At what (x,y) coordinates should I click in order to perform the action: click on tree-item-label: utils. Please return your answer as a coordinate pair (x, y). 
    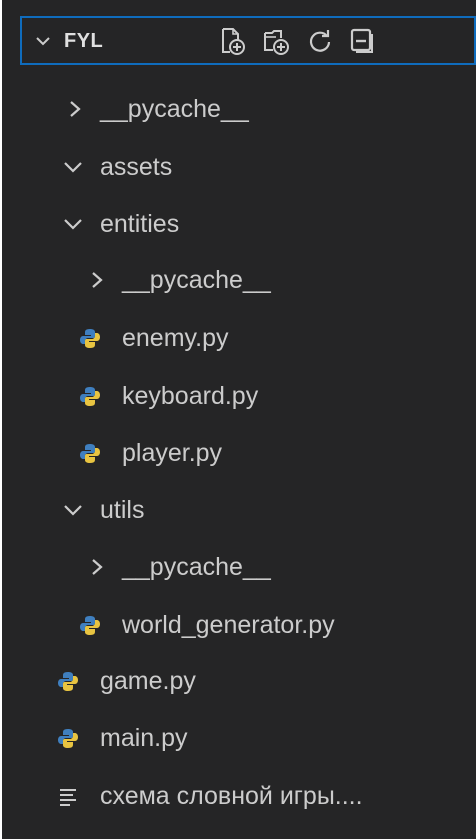
    Looking at the image, I should click on (122, 510).